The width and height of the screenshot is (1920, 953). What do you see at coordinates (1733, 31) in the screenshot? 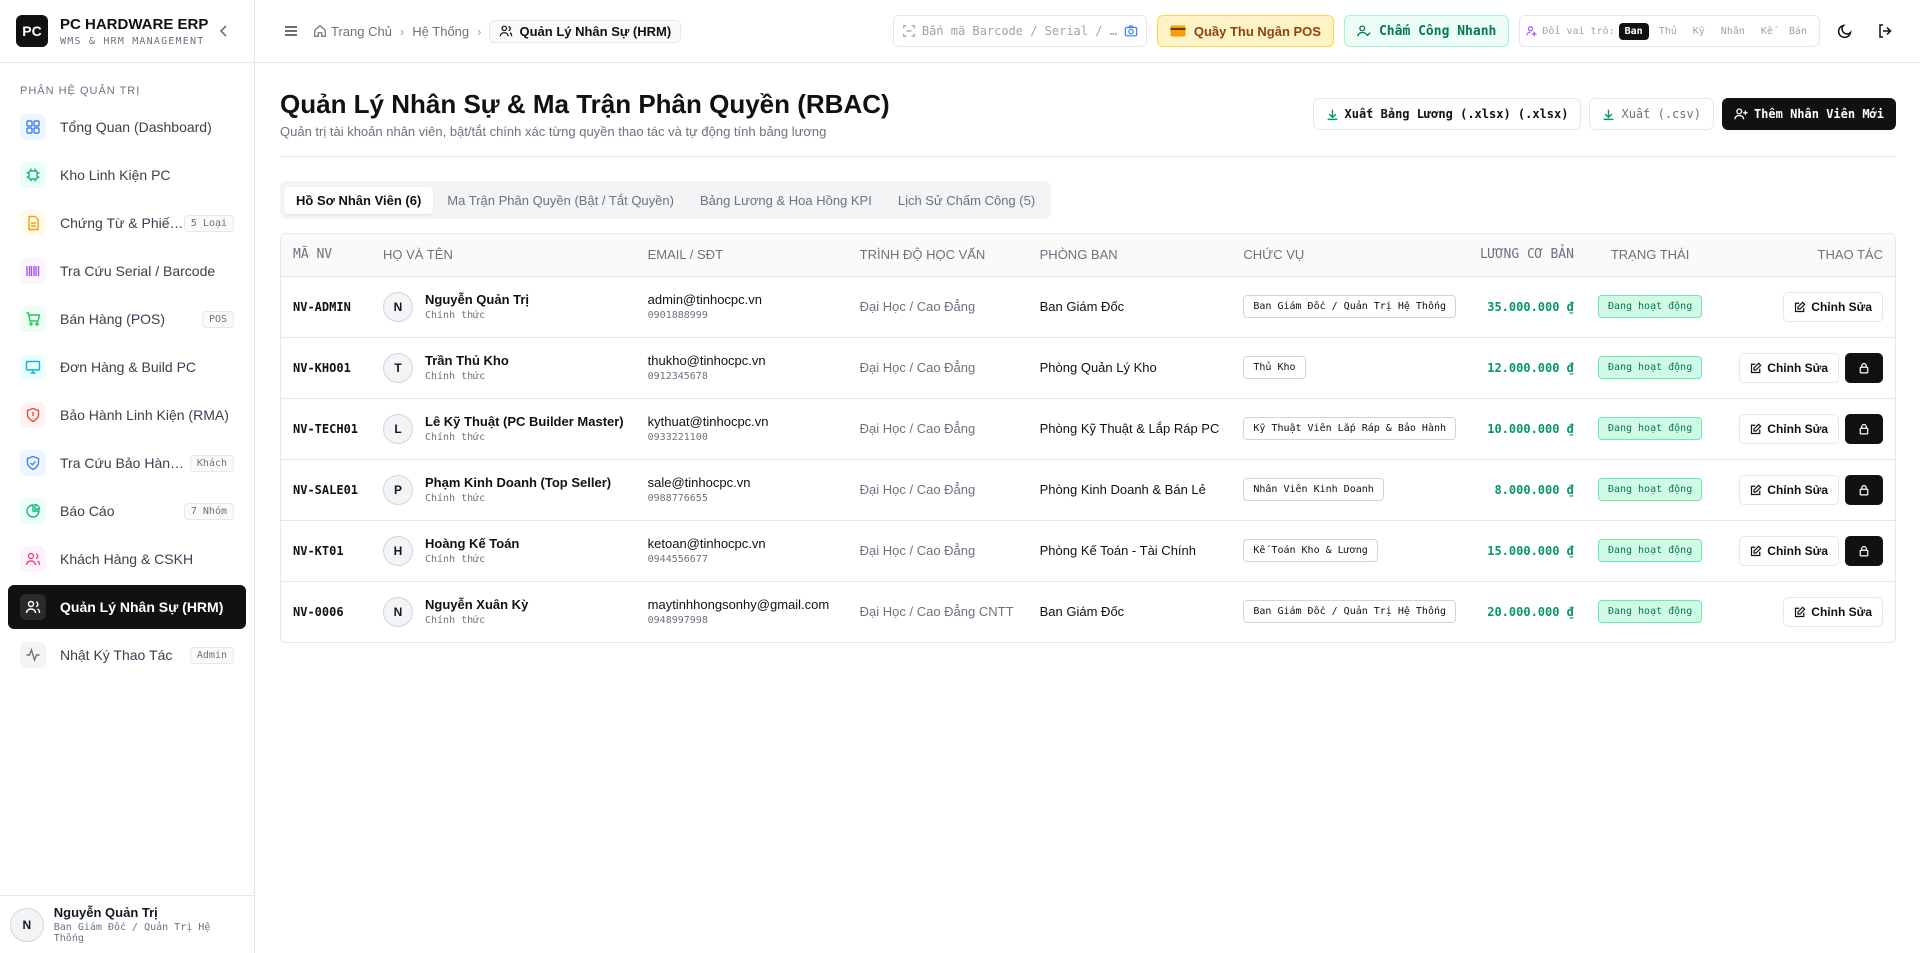
I see `role-option: Nhân` at bounding box center [1733, 31].